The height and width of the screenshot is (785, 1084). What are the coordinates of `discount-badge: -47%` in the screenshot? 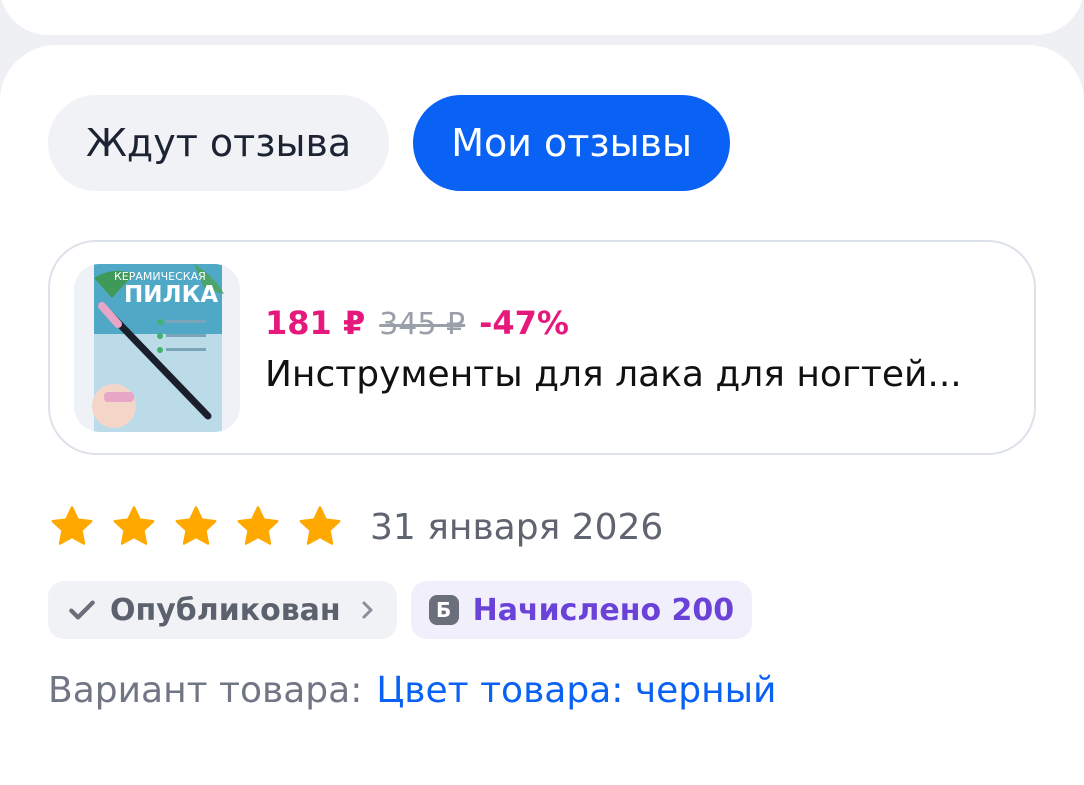 It's located at (524, 323).